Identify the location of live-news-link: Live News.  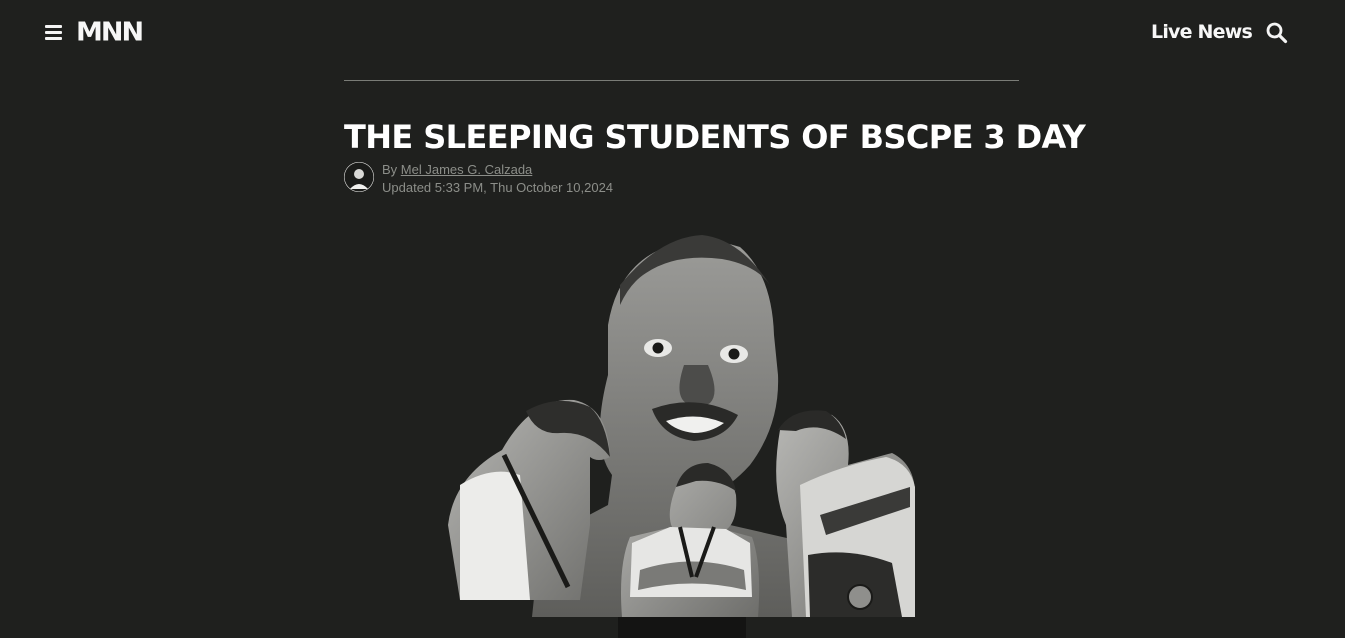
(1202, 32).